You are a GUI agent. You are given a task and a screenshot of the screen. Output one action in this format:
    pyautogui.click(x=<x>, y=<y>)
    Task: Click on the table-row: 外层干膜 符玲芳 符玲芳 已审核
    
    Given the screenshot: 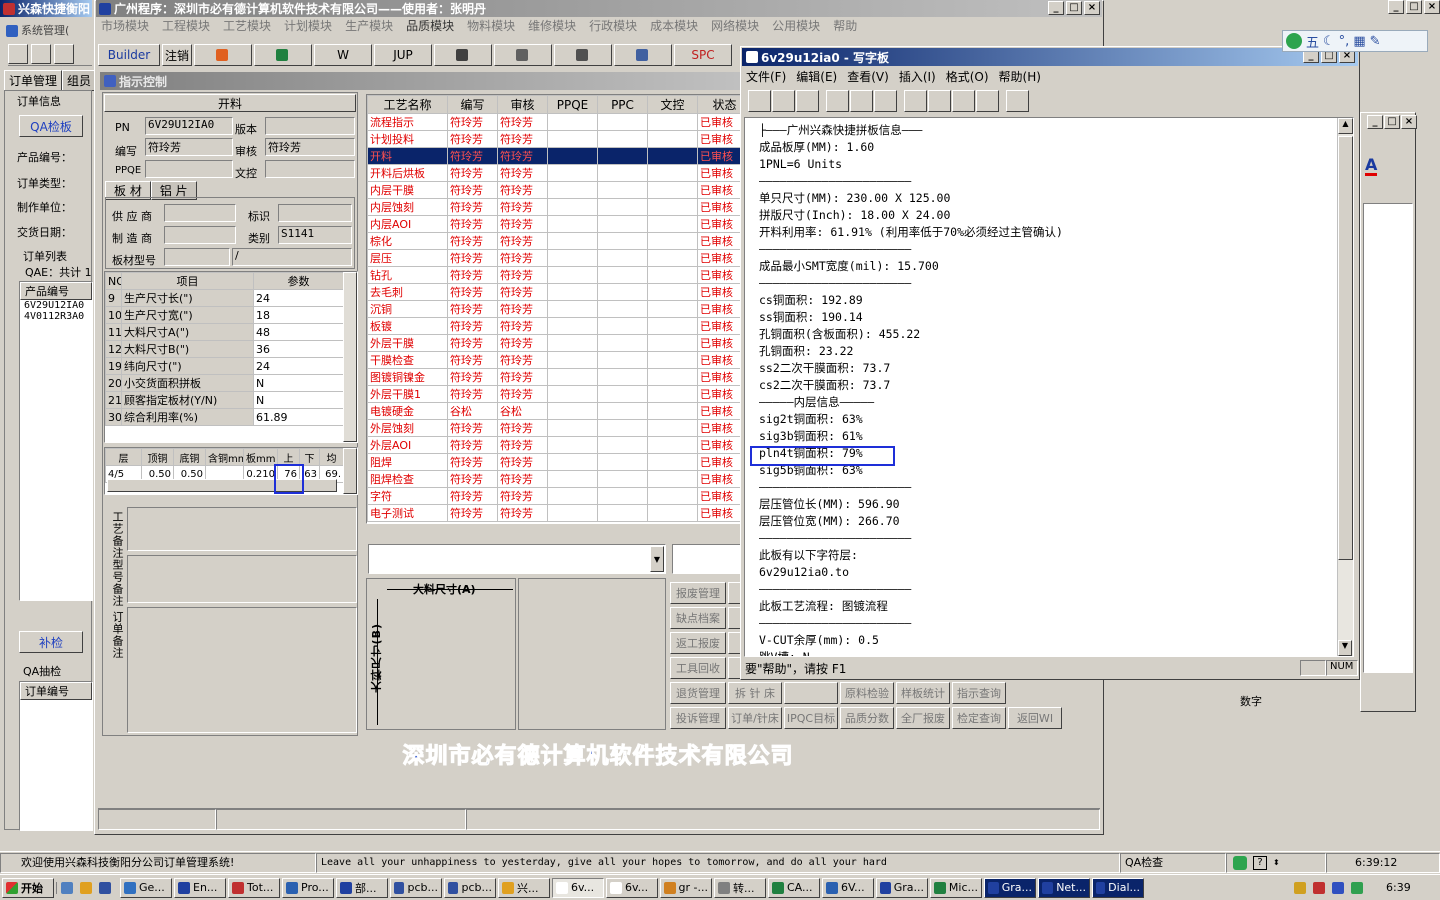 What is the action you would take?
    pyautogui.click(x=555, y=343)
    